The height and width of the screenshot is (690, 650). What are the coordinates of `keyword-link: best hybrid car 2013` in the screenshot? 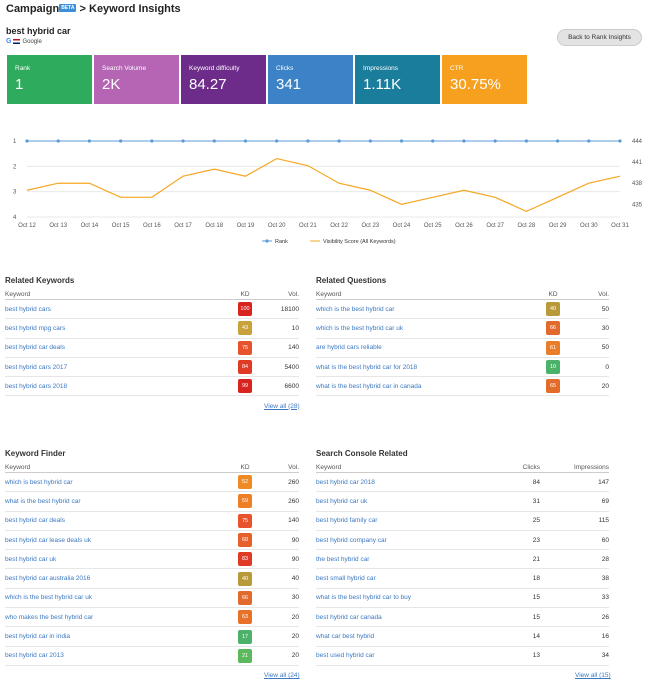 It's located at (105, 656).